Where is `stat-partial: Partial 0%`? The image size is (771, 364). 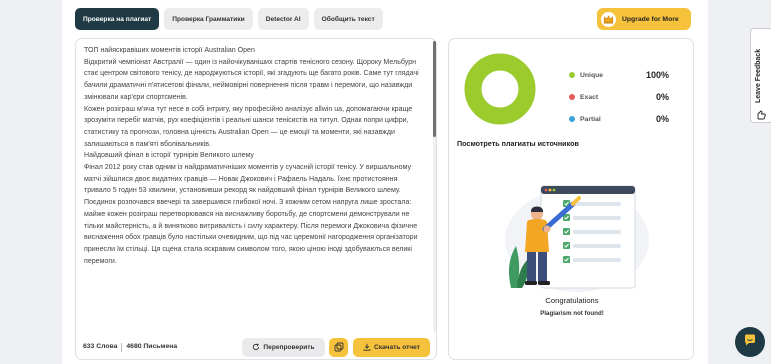 stat-partial: Partial 0% is located at coordinates (619, 119).